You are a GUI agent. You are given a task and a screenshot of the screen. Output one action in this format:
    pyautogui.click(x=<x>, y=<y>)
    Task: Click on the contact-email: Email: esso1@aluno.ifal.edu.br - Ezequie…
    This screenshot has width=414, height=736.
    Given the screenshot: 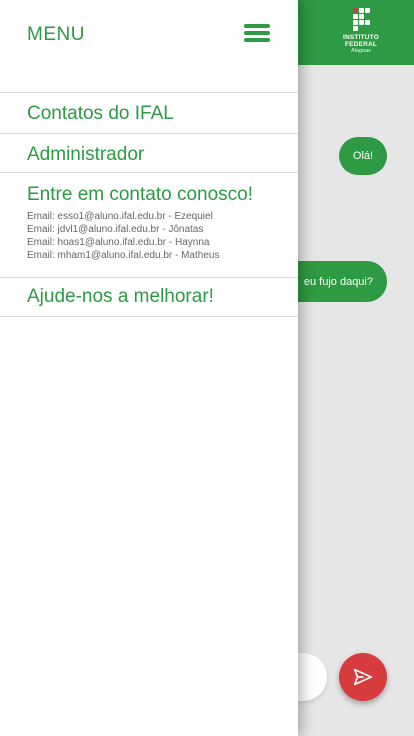 What is the action you would take?
    pyautogui.click(x=120, y=216)
    